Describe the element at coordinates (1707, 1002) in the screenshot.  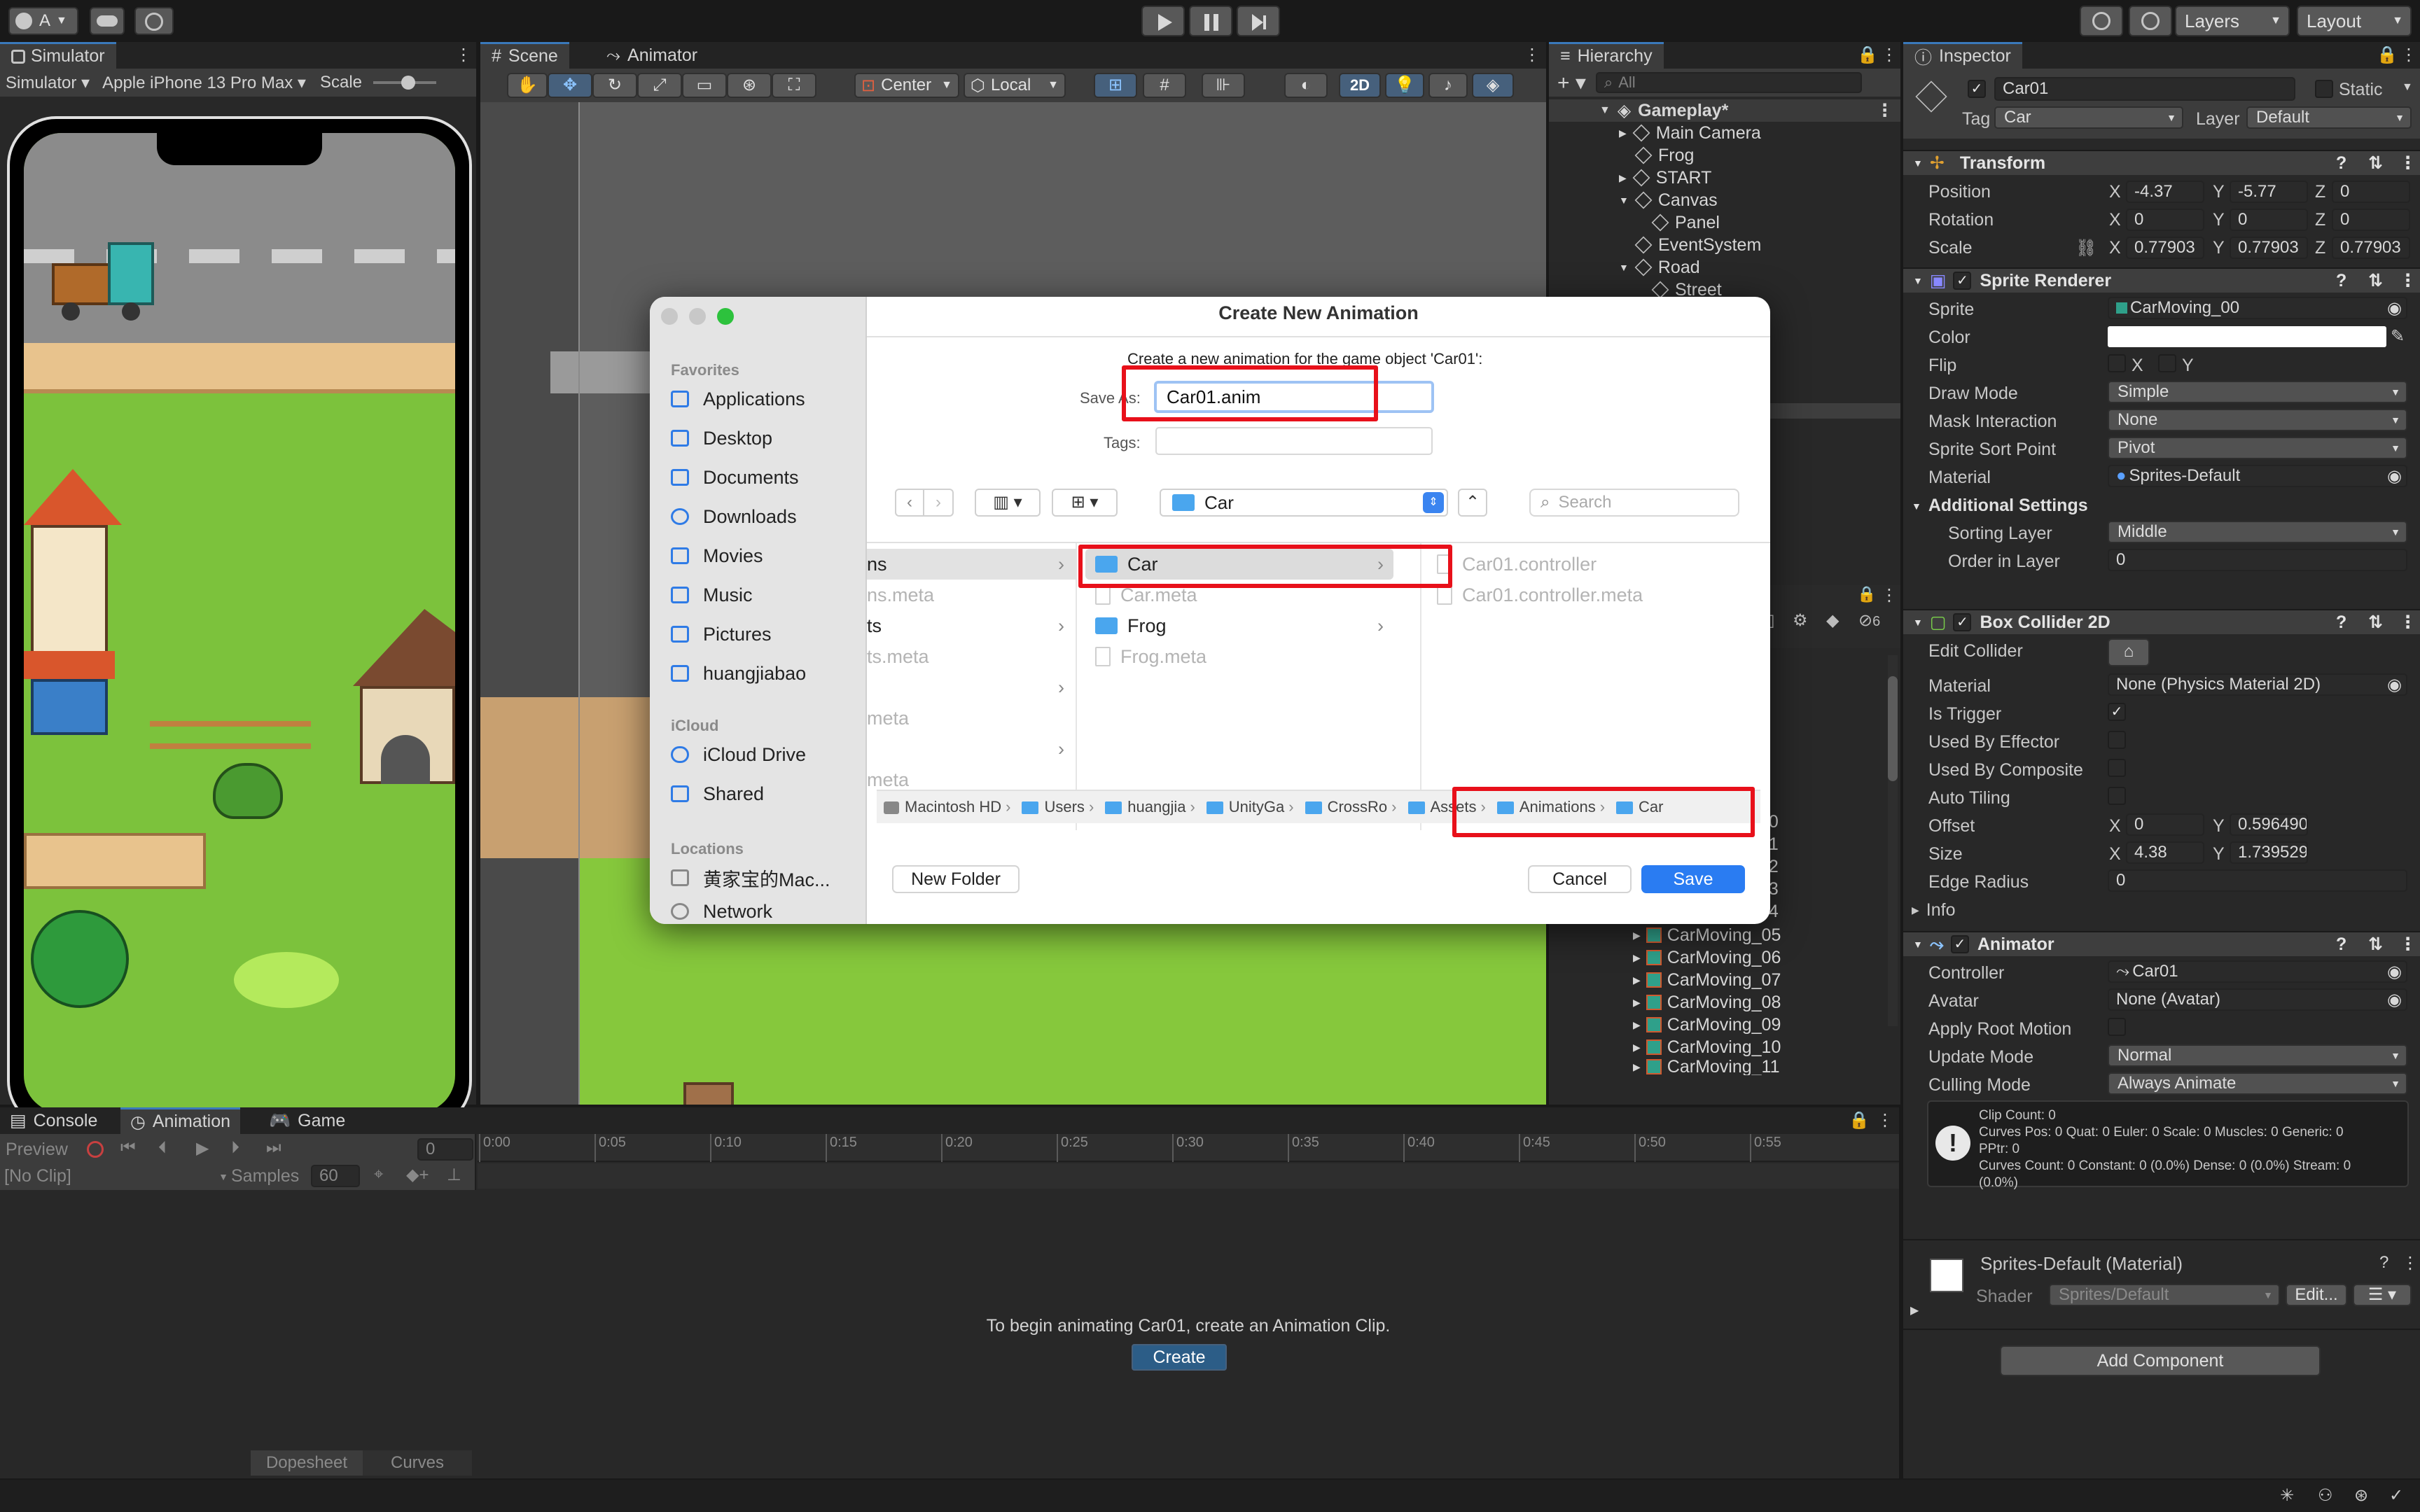
I see `asset-item: ▶ CarMoving_08` at that location.